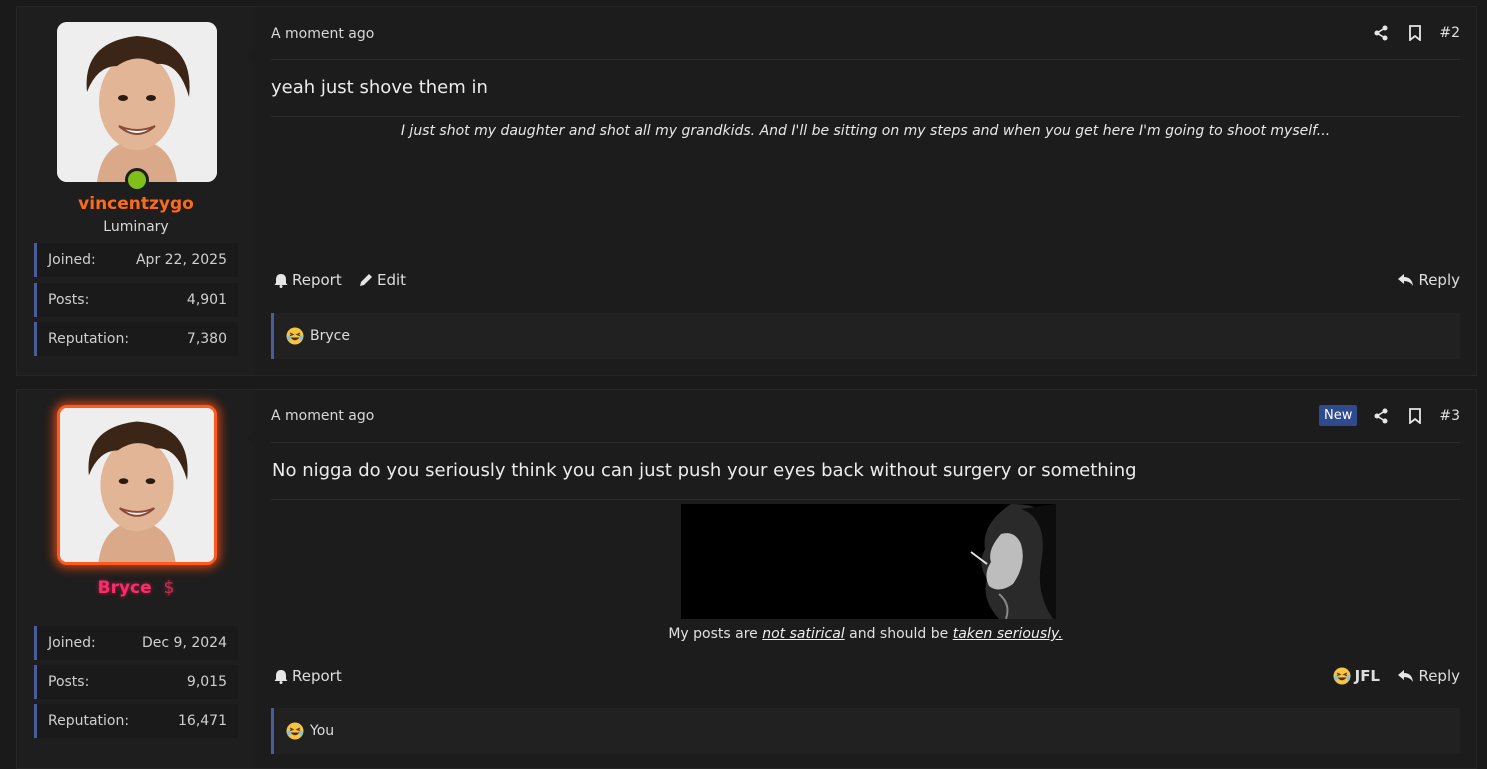 The image size is (1487, 769). I want to click on online-status-icon, so click(137, 180).